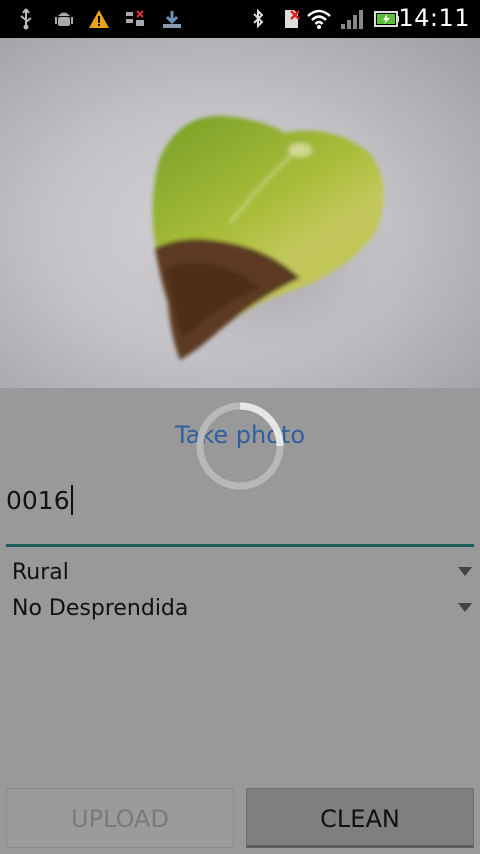  Describe the element at coordinates (64, 19) in the screenshot. I see `android-debug-icon` at that location.